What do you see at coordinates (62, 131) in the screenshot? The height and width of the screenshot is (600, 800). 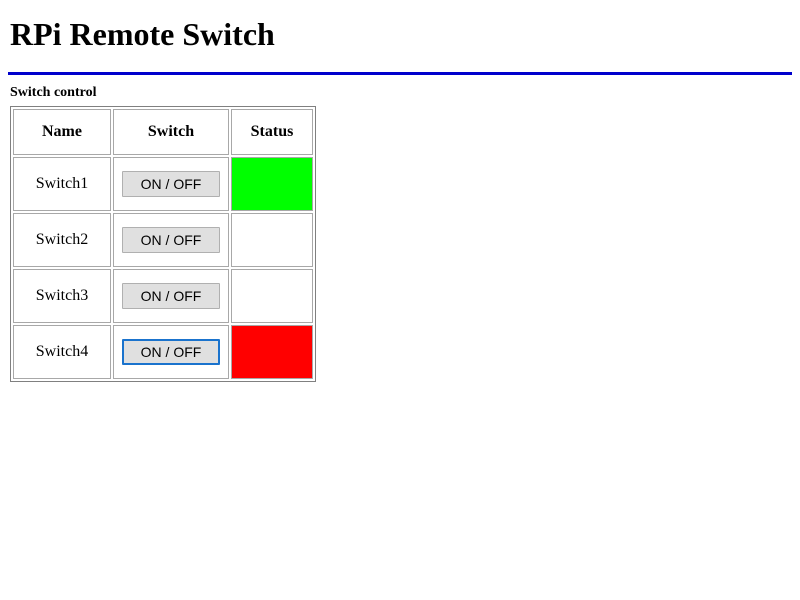 I see `column-header-name: Name` at bounding box center [62, 131].